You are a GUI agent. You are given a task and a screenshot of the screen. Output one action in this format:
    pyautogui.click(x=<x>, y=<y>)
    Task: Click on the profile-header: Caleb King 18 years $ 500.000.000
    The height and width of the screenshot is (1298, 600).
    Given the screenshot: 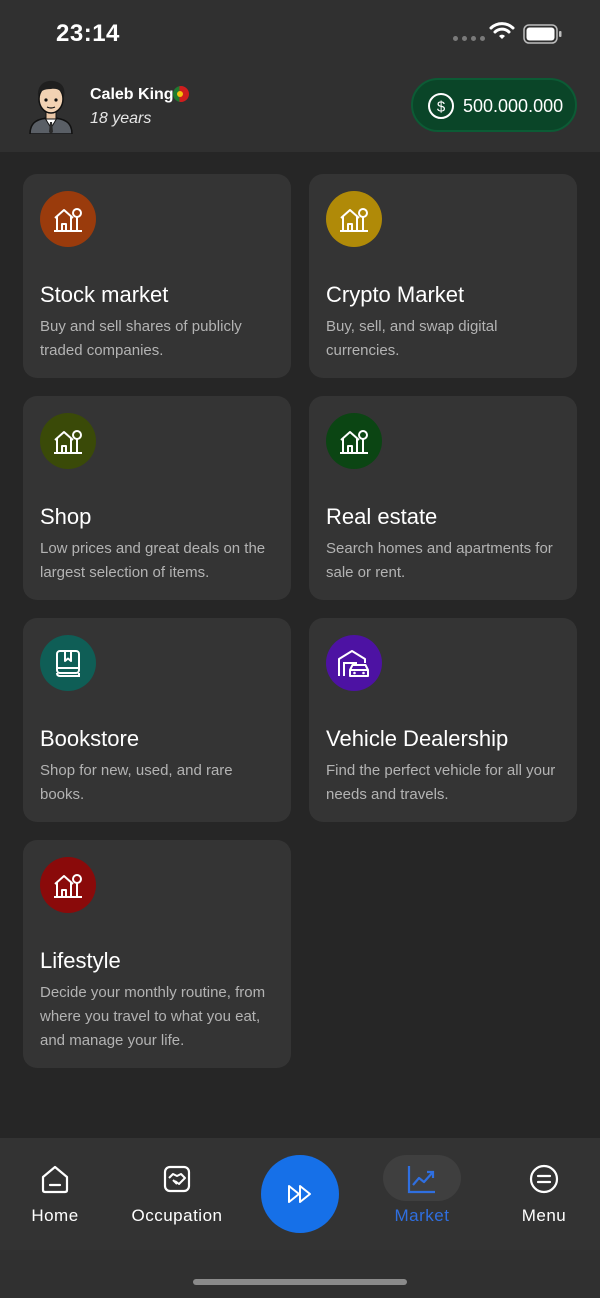 What is the action you would take?
    pyautogui.click(x=300, y=111)
    